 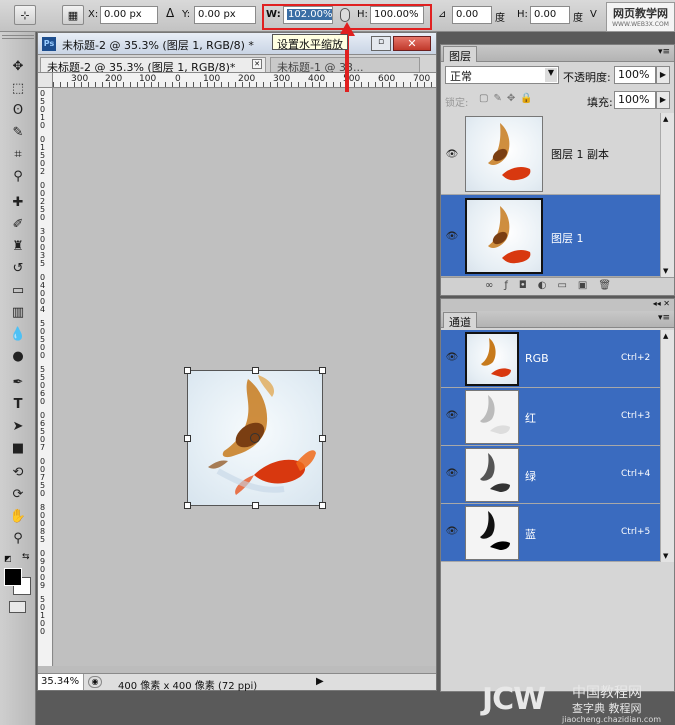 I want to click on clone-stamp-icon: ♜, so click(x=18, y=246).